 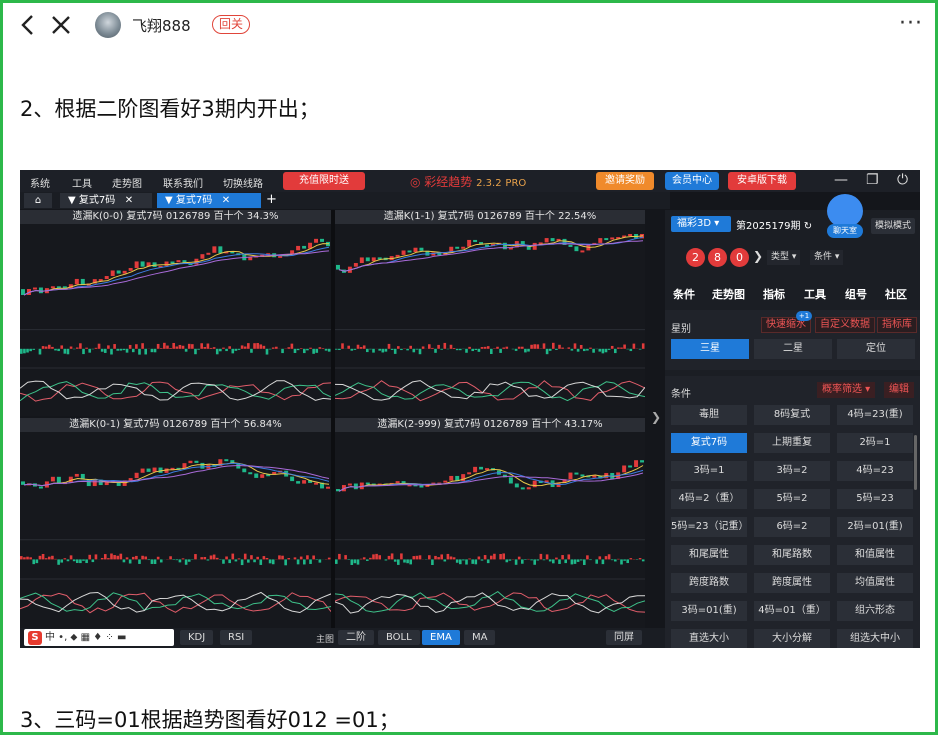 I want to click on back-icon, so click(x=28, y=25).